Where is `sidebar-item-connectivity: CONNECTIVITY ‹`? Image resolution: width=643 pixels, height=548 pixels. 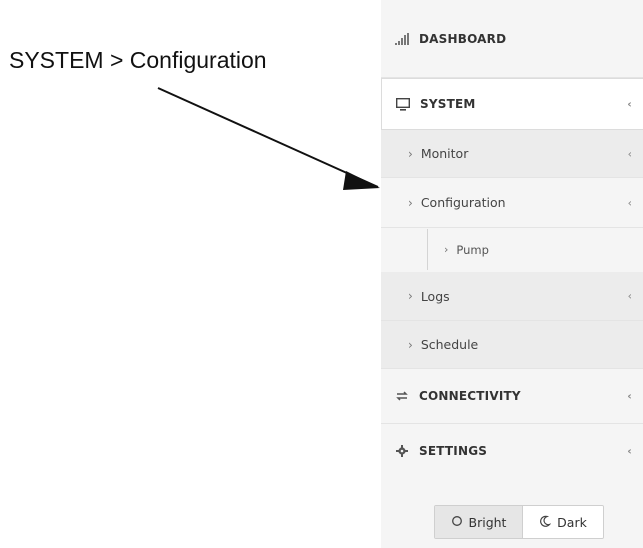
sidebar-item-connectivity: CONNECTIVITY ‹ is located at coordinates (512, 396).